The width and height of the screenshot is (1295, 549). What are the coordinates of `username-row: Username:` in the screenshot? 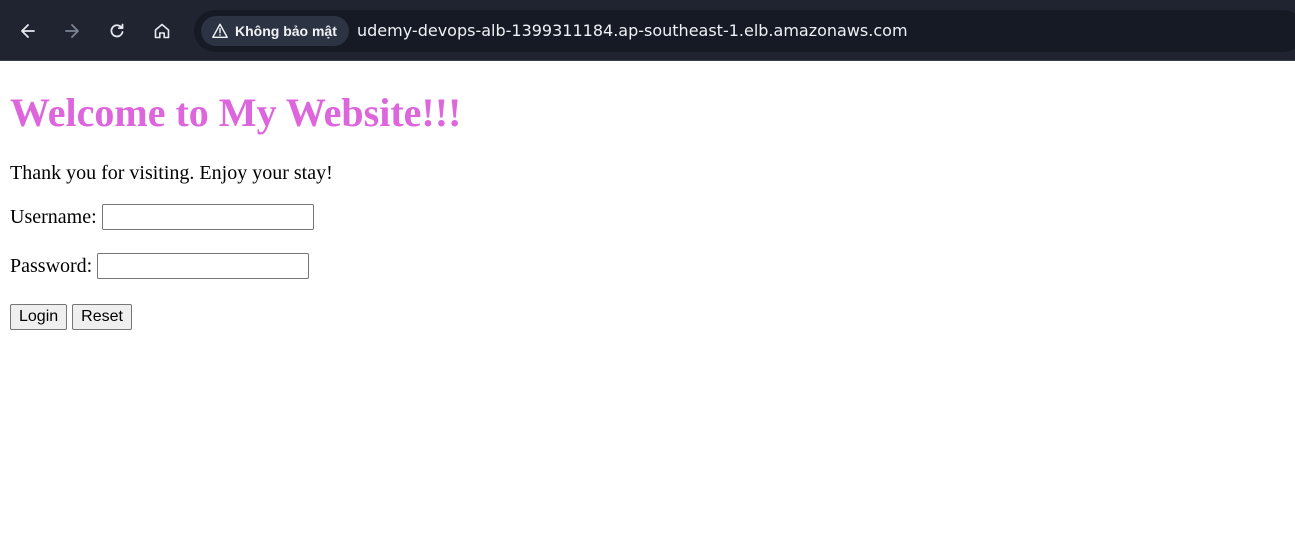 It's located at (162, 217).